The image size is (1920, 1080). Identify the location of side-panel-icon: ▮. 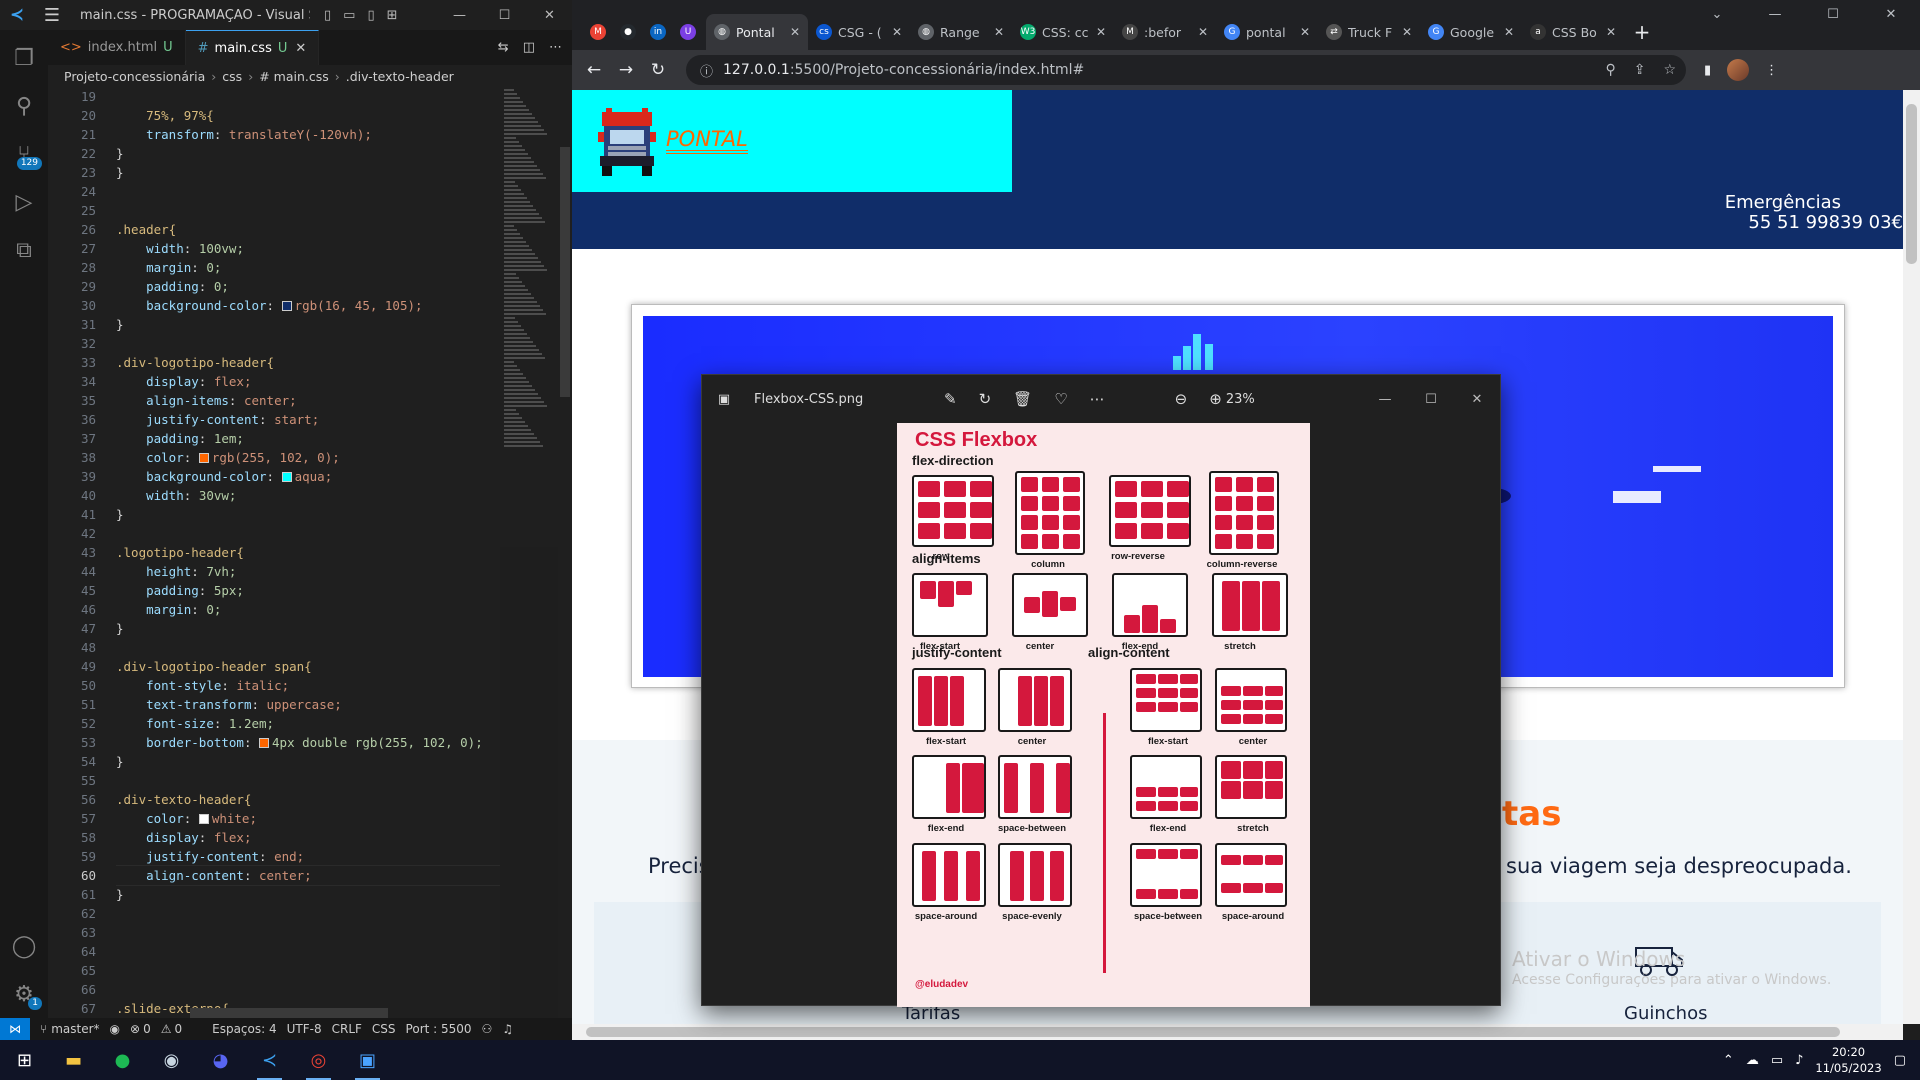
(1707, 70).